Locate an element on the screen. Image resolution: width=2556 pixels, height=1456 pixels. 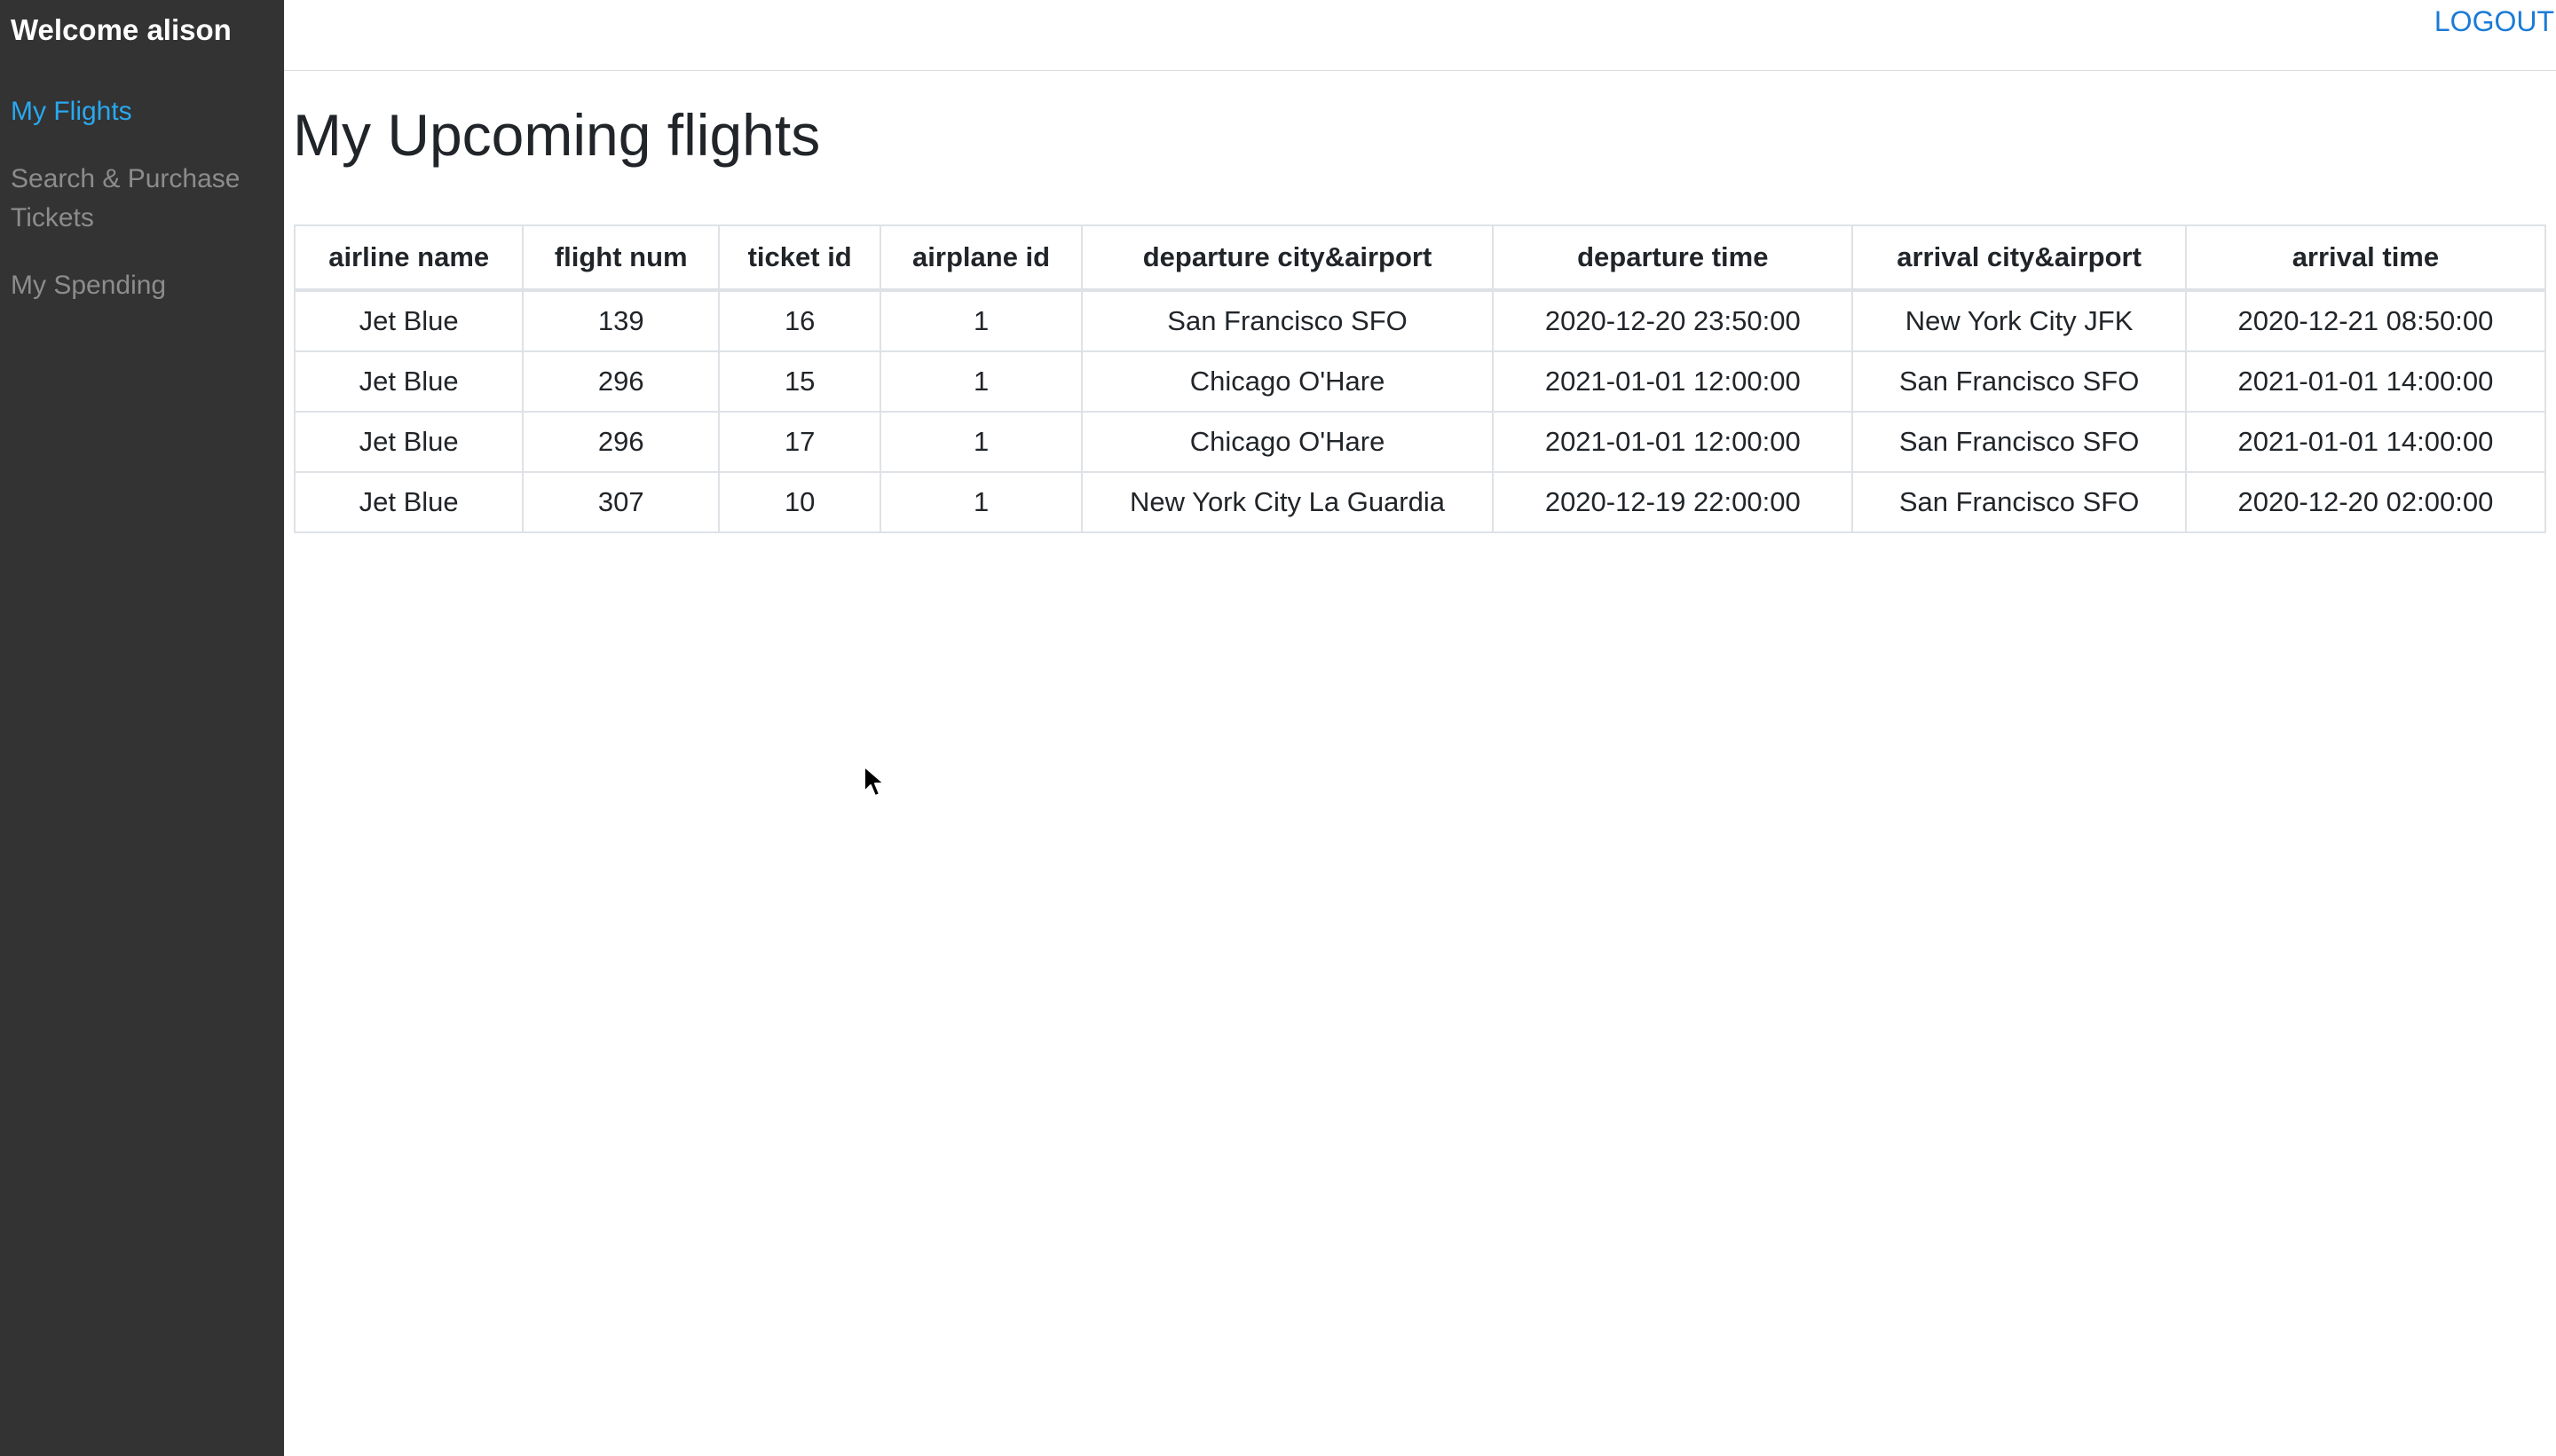
welcome-heading: Welcome alison is located at coordinates (121, 29).